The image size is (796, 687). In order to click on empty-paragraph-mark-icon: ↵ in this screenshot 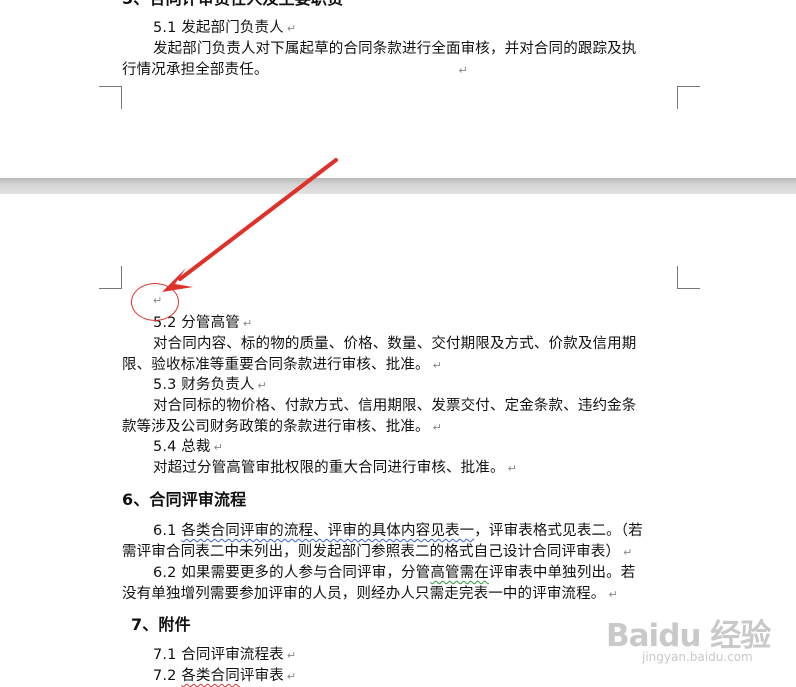, I will do `click(158, 300)`.